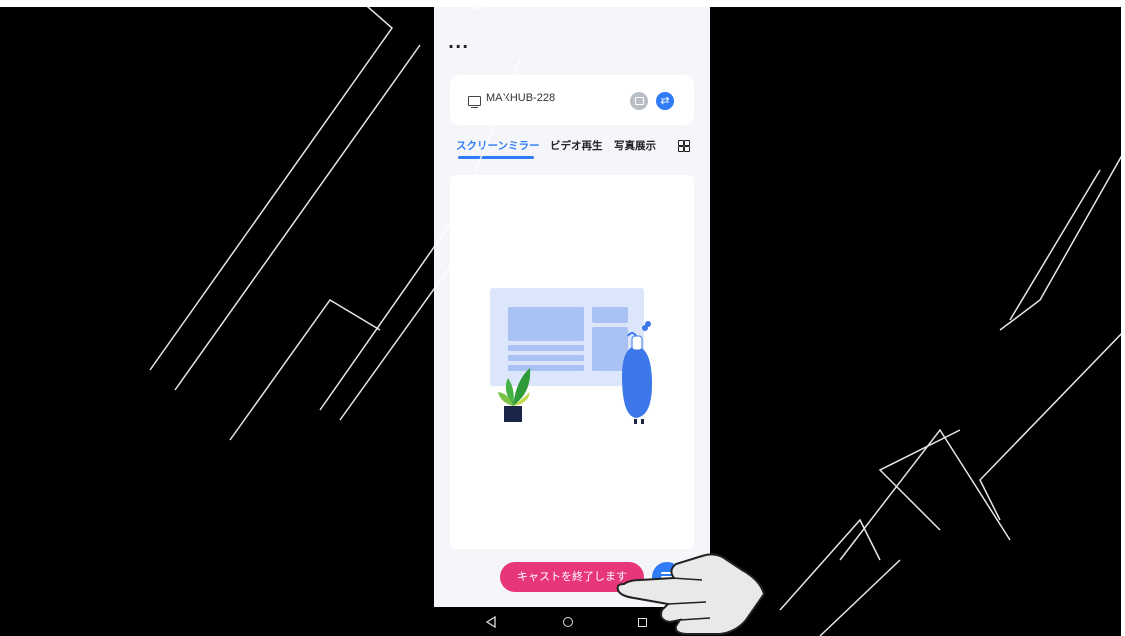 Image resolution: width=1125 pixels, height=636 pixels. What do you see at coordinates (491, 622) in the screenshot?
I see `back-icon` at bounding box center [491, 622].